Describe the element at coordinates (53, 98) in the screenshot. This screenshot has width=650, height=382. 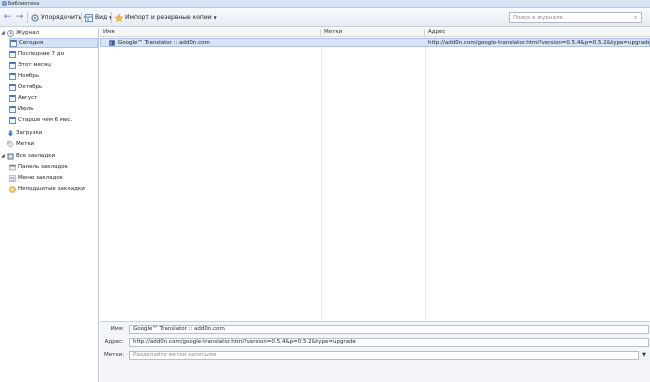
I see `tree-item-history-5: Август` at that location.